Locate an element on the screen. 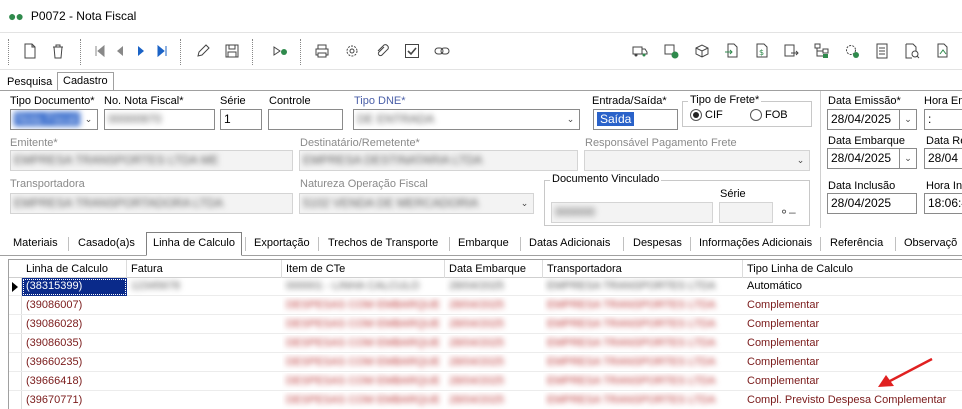 The width and height of the screenshot is (962, 409). tab-datas-adicionais: Datas Adicionais is located at coordinates (569, 244).